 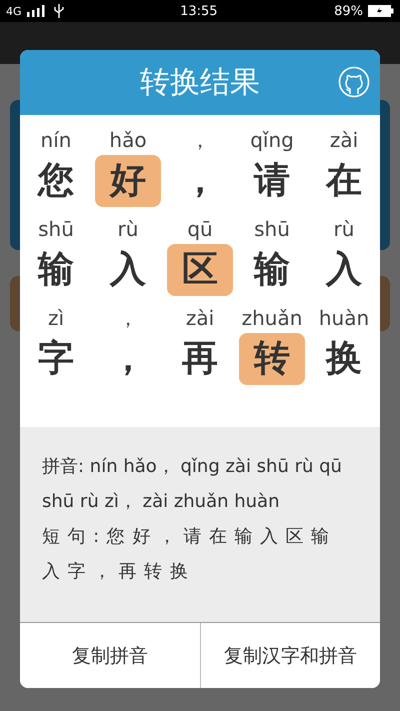 What do you see at coordinates (128, 181) in the screenshot?
I see `hanzi-character: 好` at bounding box center [128, 181].